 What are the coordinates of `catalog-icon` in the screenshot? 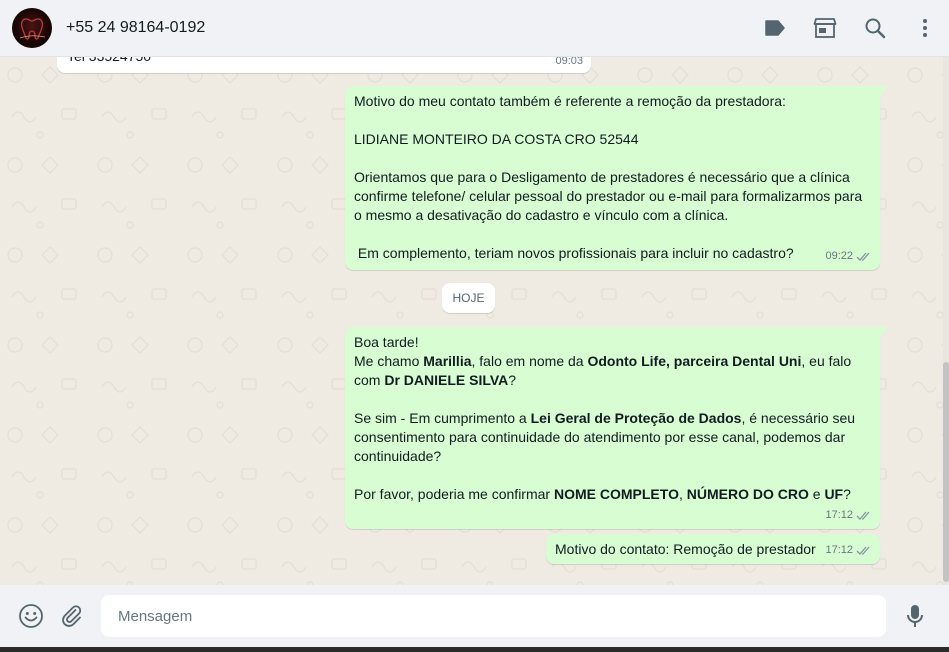 It's located at (825, 28).